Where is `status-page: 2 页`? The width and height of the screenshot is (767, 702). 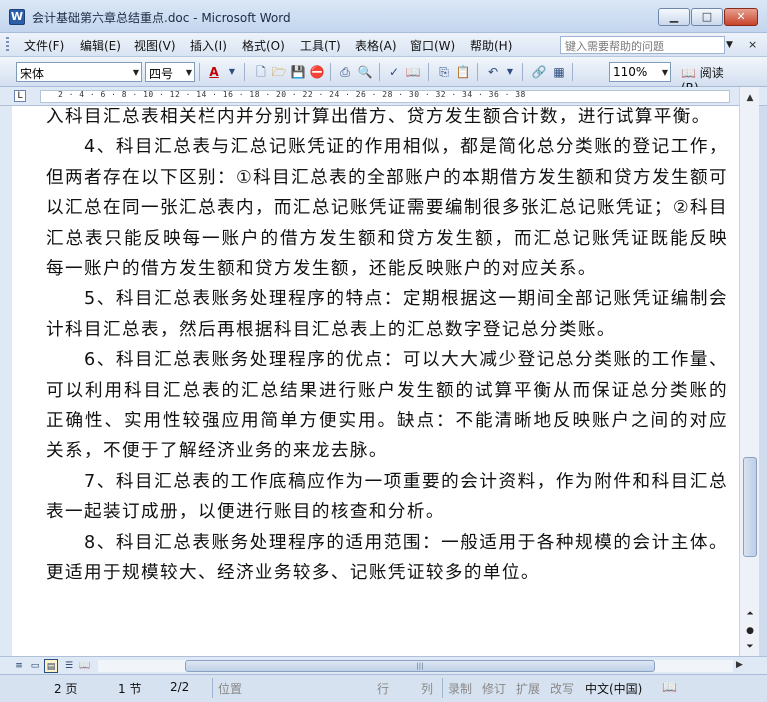
status-page: 2 页 is located at coordinates (66, 689).